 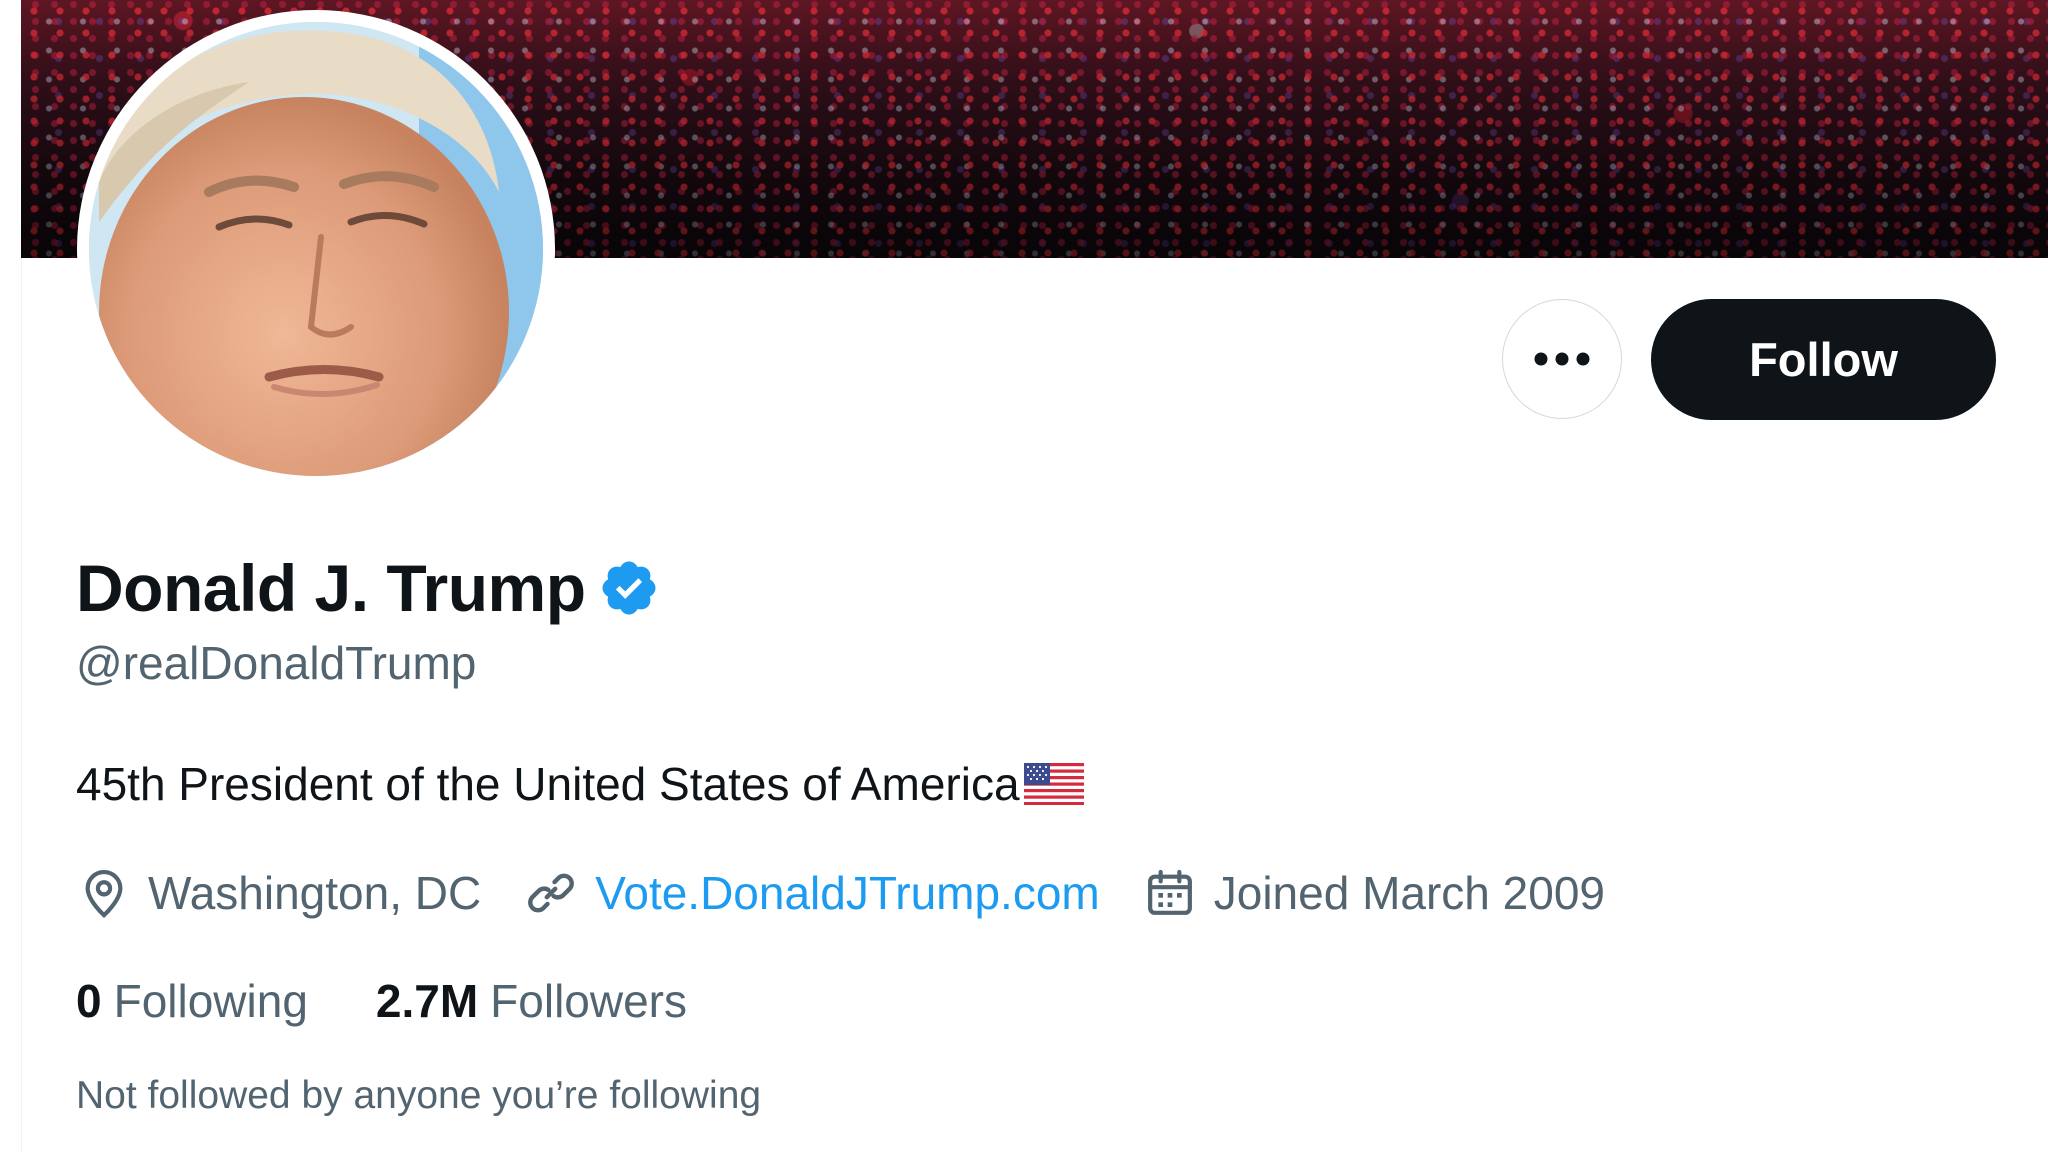 What do you see at coordinates (315, 893) in the screenshot?
I see `location-text: Washington, DC` at bounding box center [315, 893].